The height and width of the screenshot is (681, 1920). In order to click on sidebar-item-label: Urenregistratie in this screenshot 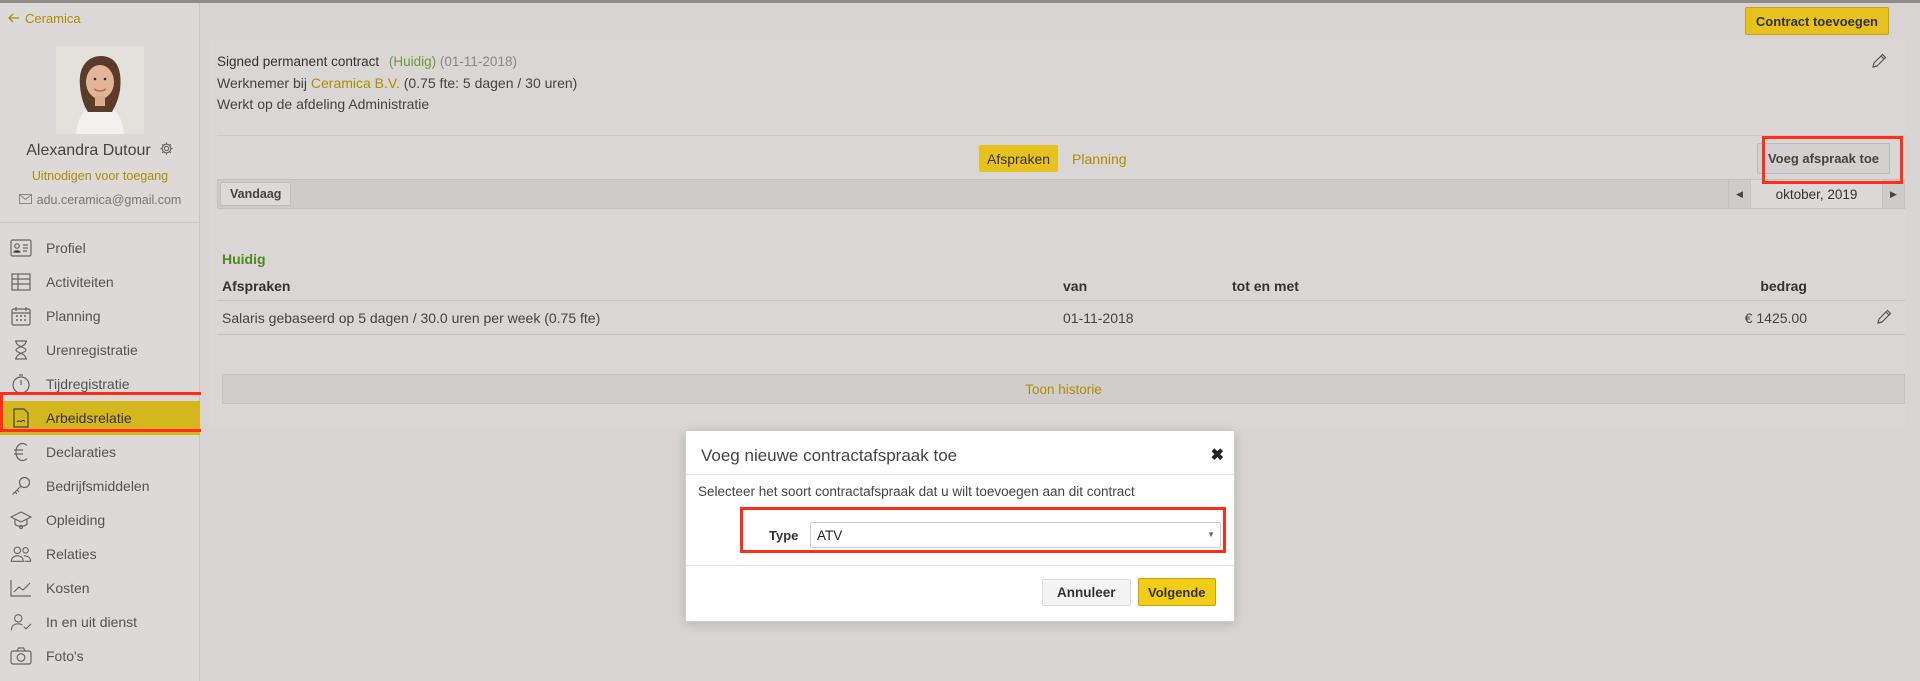, I will do `click(92, 350)`.